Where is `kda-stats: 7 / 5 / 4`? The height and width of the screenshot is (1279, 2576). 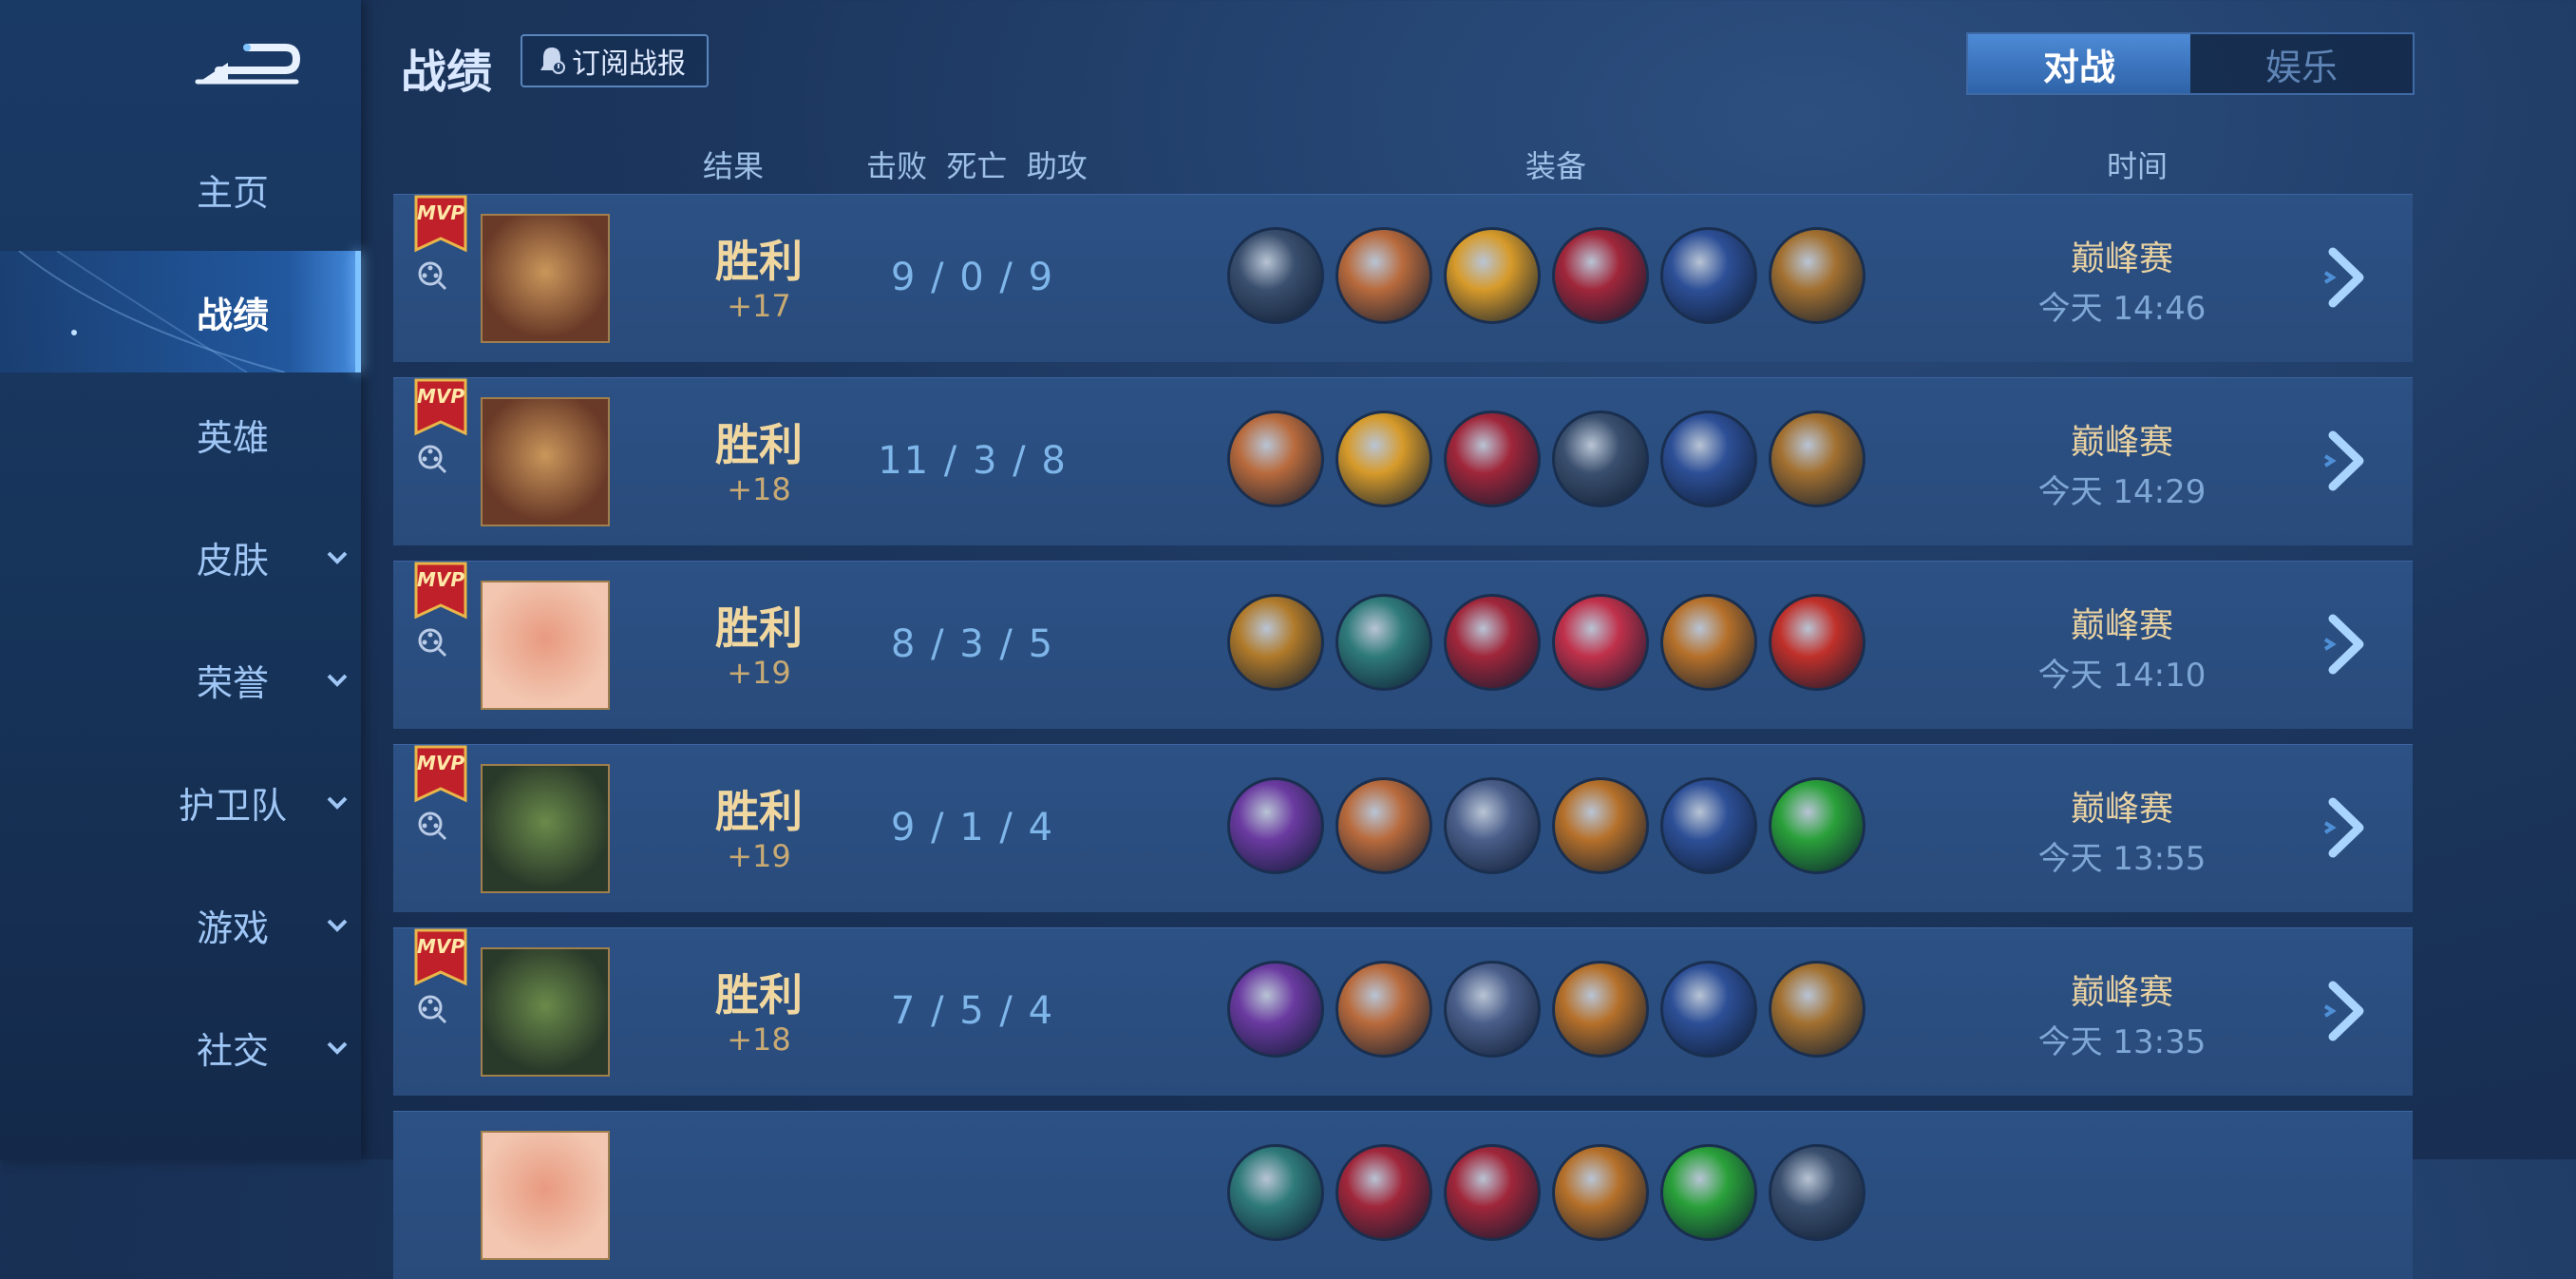
kda-stats: 7 / 5 / 4 is located at coordinates (972, 1011).